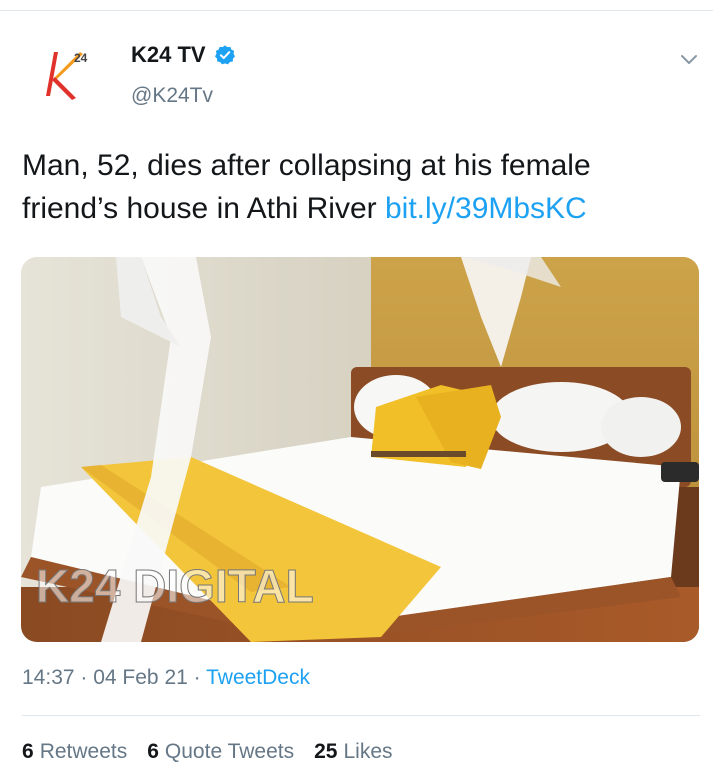 Image resolution: width=713 pixels, height=774 pixels. What do you see at coordinates (326, 751) in the screenshot?
I see `likes-count: 25` at bounding box center [326, 751].